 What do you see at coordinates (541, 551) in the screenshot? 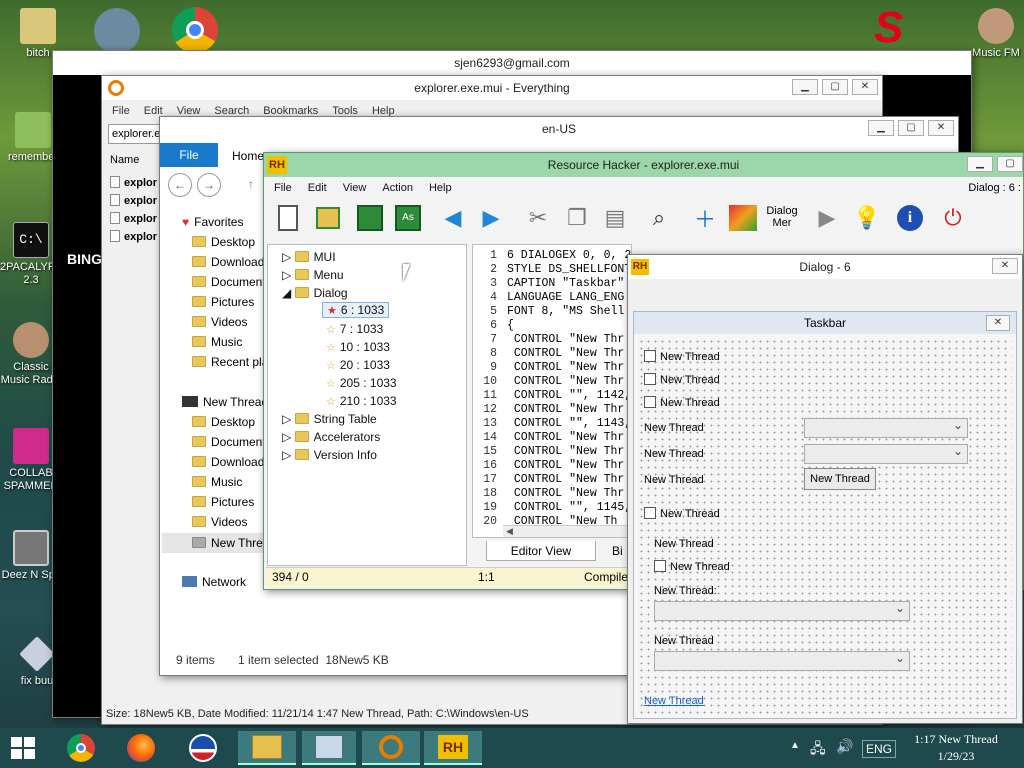
I see `tab-editor-view: Editor View` at bounding box center [541, 551].